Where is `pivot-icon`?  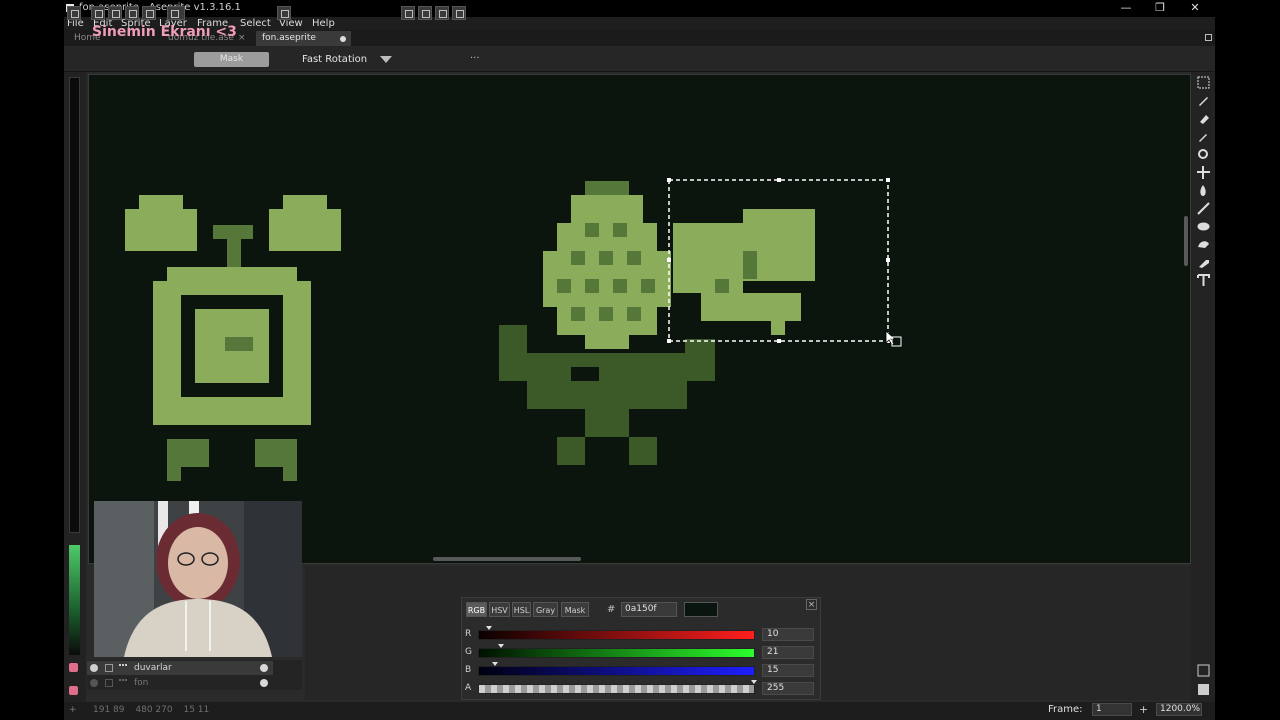 pivot-icon is located at coordinates (408, 13).